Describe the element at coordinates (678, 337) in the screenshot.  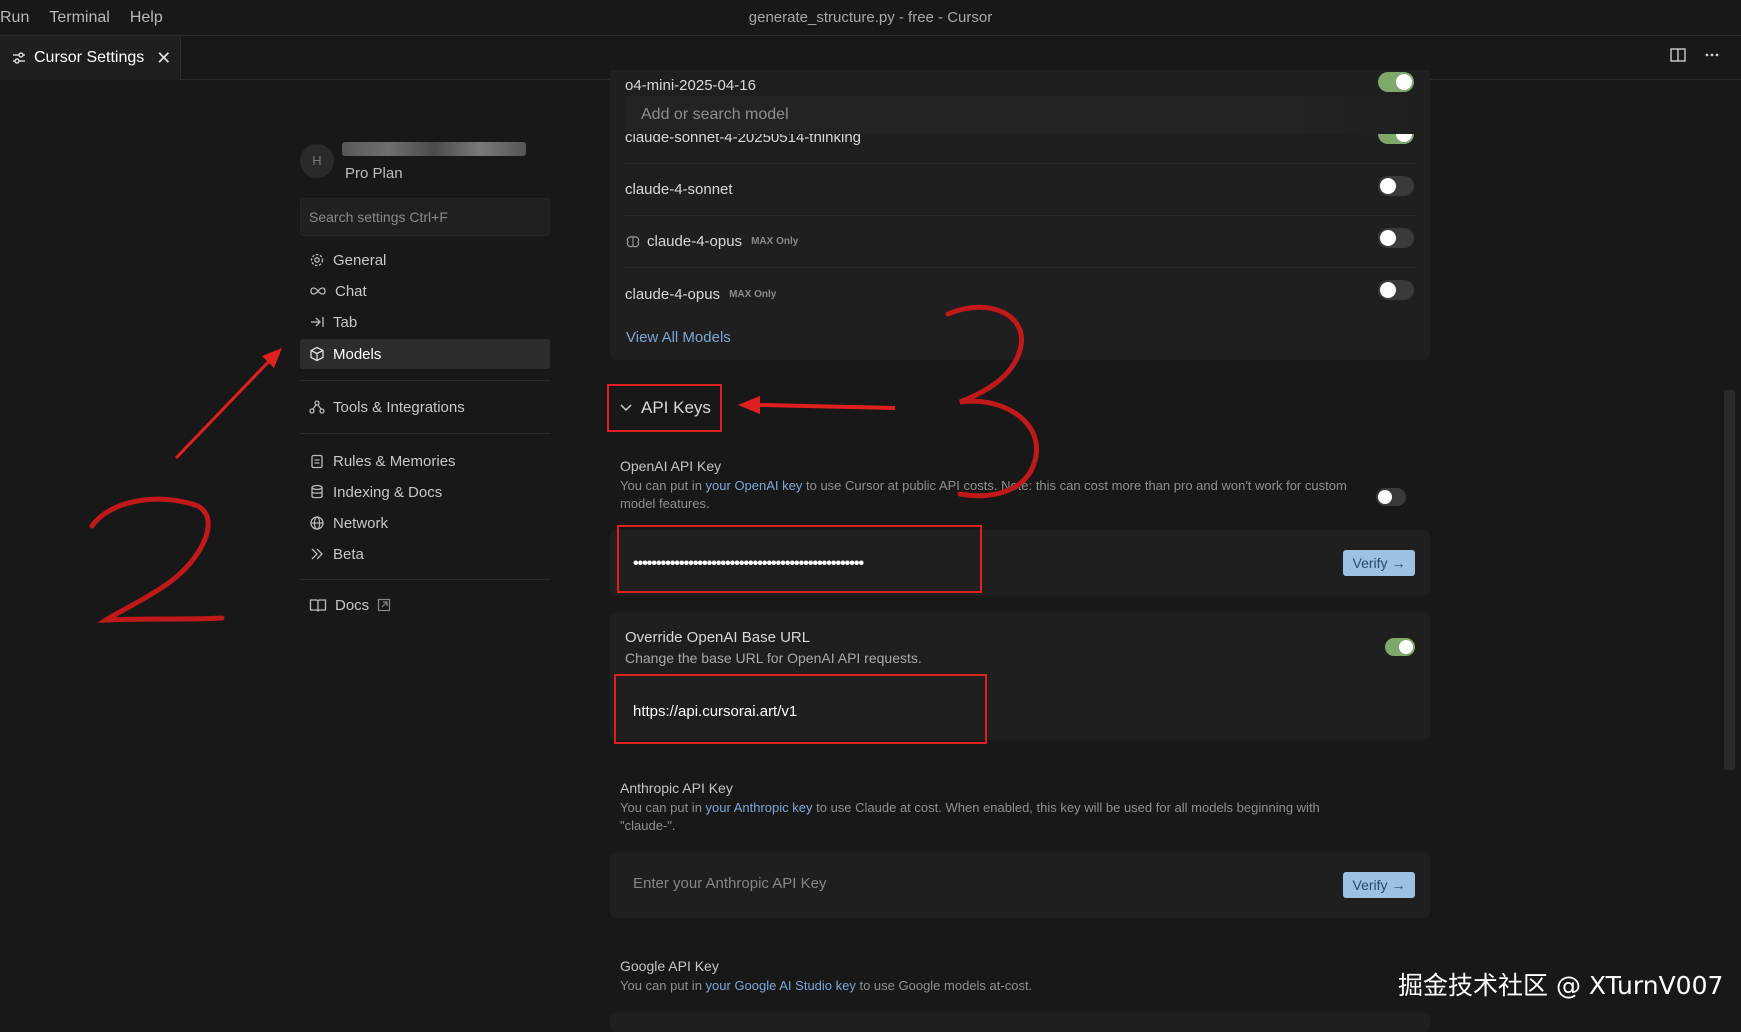
I see `view-all-models-link: View All Models` at that location.